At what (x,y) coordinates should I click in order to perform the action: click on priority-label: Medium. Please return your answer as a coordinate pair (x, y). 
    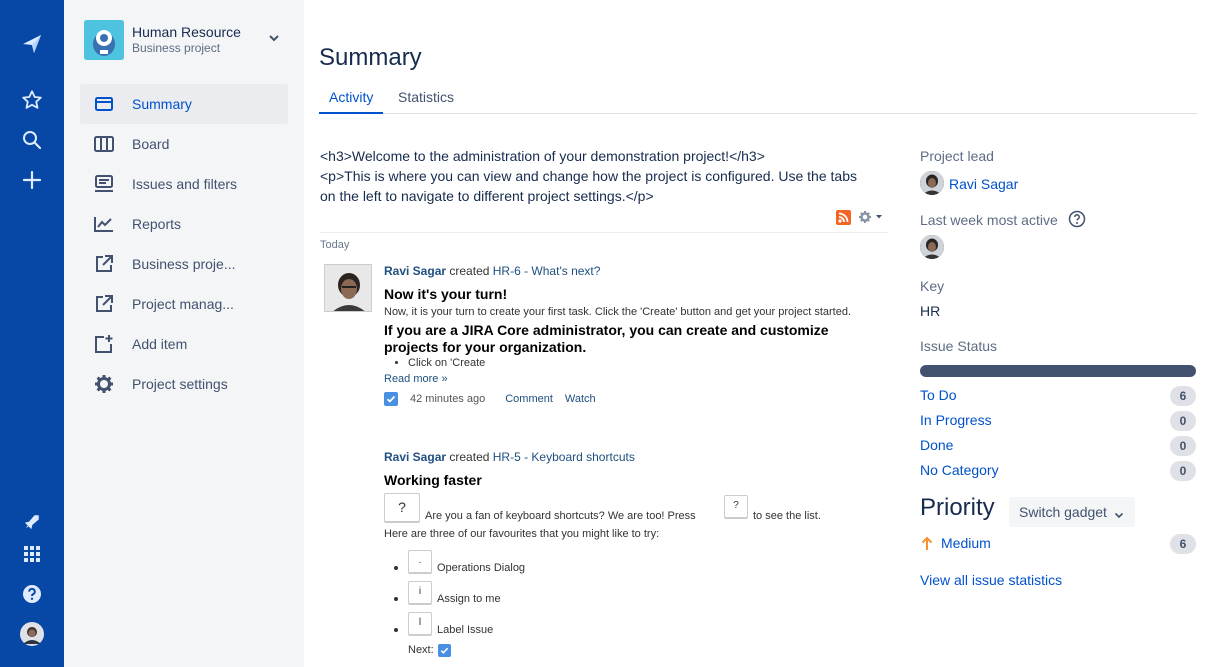
    Looking at the image, I should click on (966, 543).